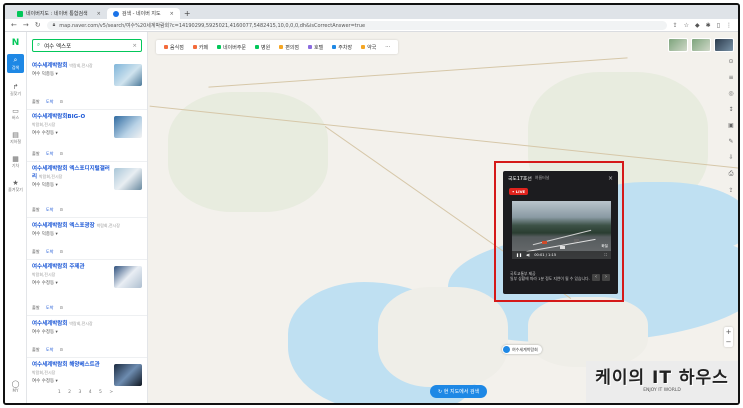 This screenshot has width=743, height=408. Describe the element at coordinates (174, 47) in the screenshot. I see `category-restaurant: 음식점` at that location.